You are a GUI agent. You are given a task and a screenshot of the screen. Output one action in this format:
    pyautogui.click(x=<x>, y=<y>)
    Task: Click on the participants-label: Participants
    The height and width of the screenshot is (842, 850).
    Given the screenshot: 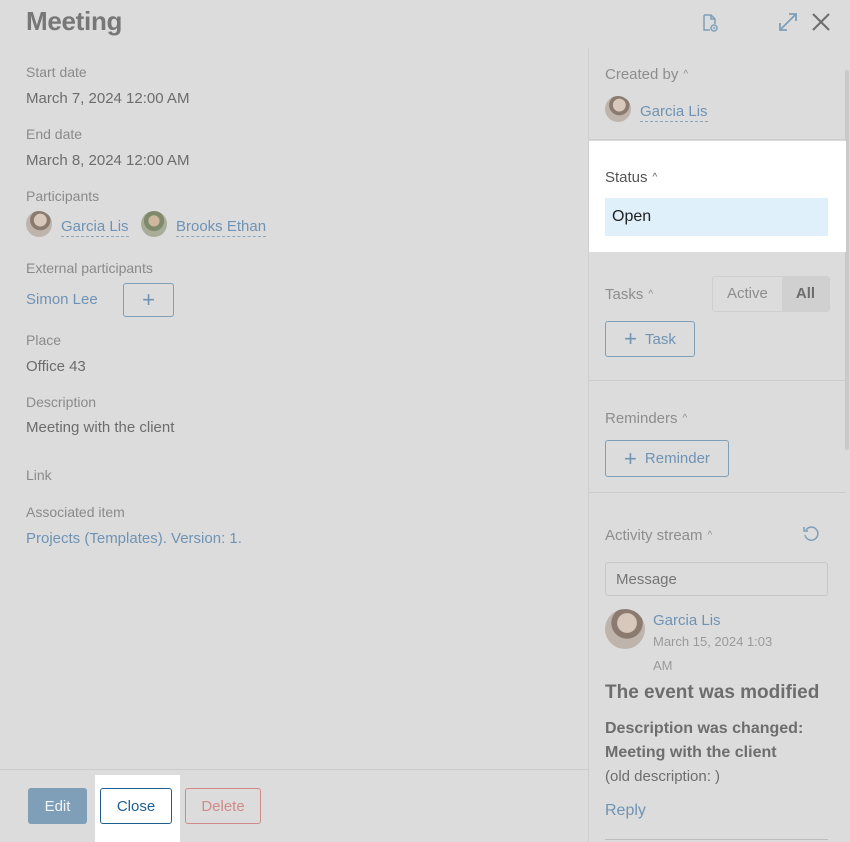 What is the action you would take?
    pyautogui.click(x=63, y=196)
    